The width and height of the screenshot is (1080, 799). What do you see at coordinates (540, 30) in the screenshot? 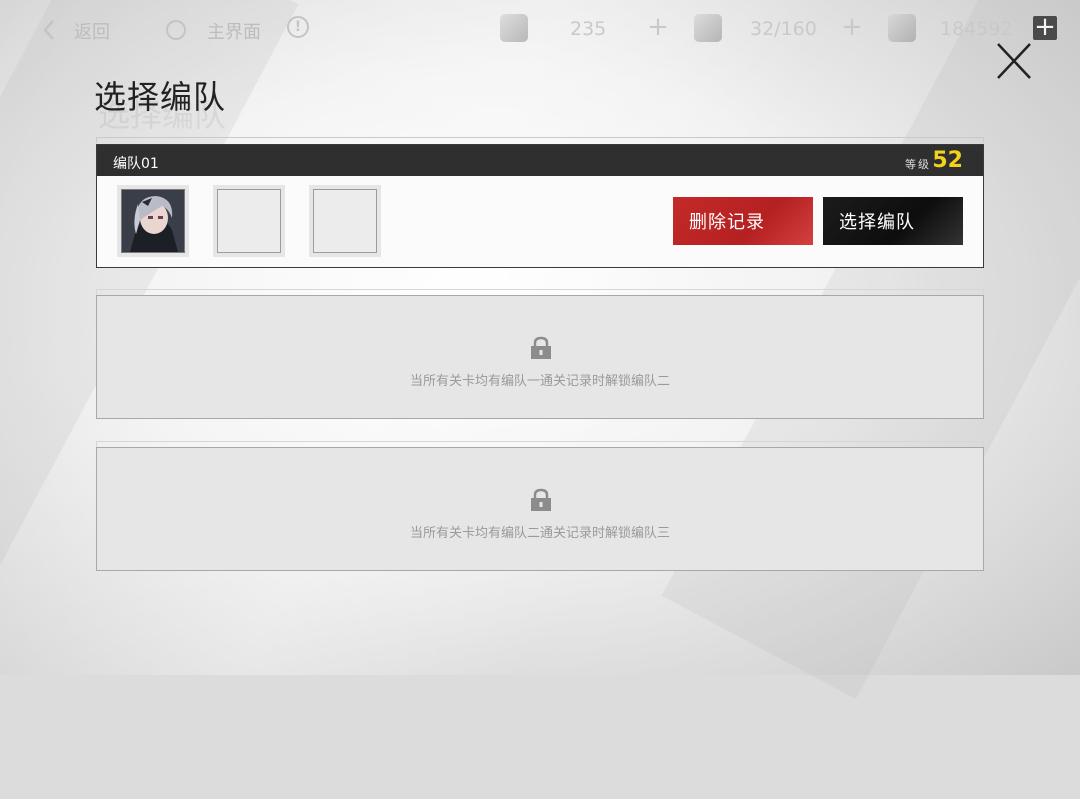
I see `top-bar: 返回 主界面 ! 235 + 32/160 + 184592 +` at bounding box center [540, 30].